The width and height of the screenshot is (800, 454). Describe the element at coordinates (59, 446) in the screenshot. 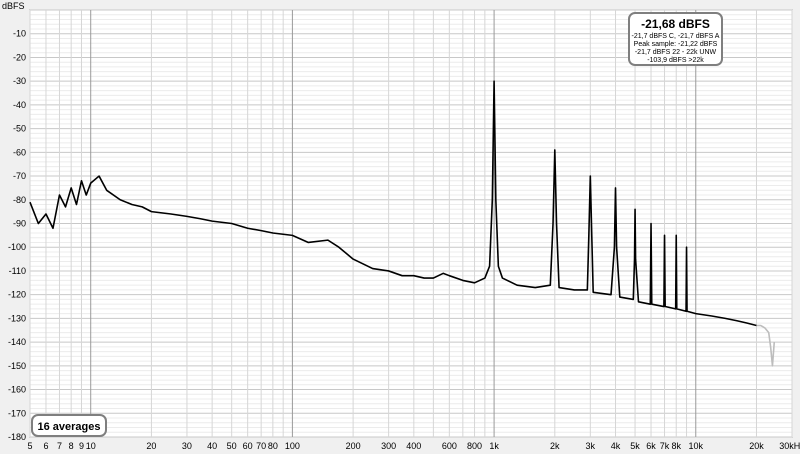

I see `x-tick-label: 7` at that location.